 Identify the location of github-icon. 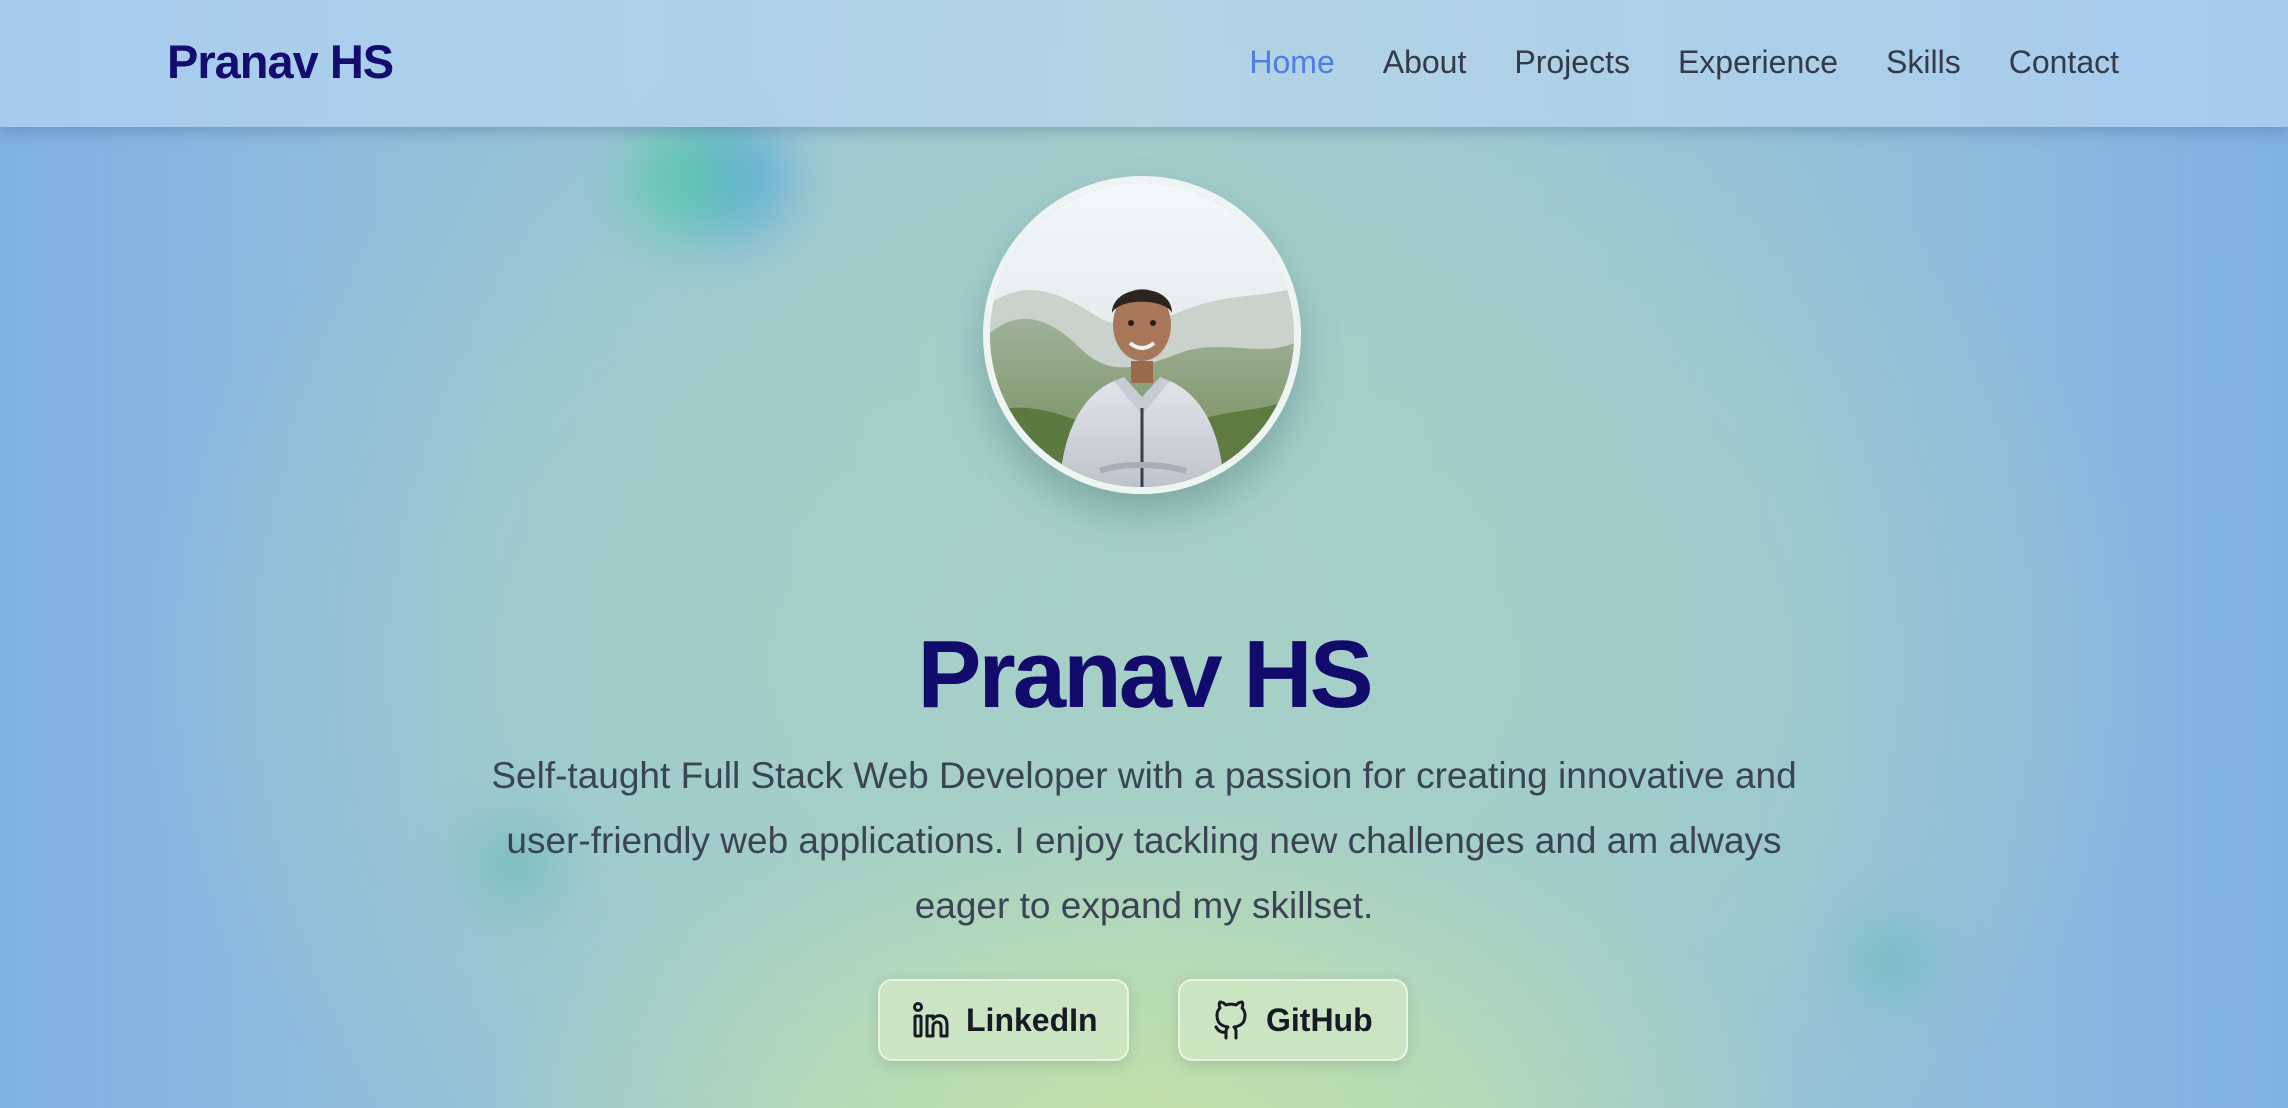
(1230, 1020).